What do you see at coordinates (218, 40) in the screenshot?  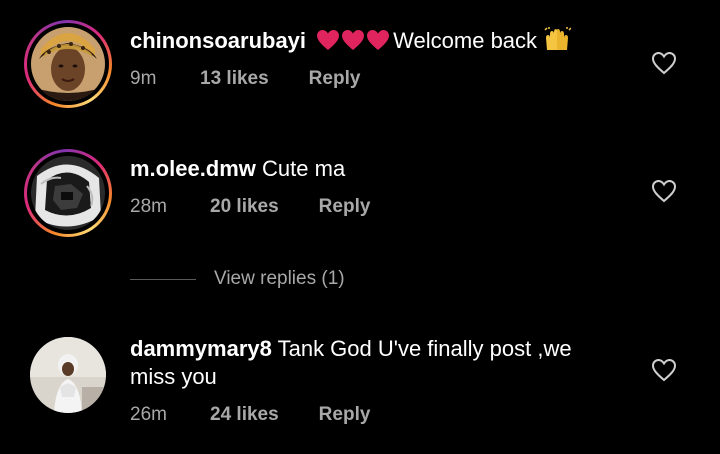 I see `comment-username: chinonsoarubayi` at bounding box center [218, 40].